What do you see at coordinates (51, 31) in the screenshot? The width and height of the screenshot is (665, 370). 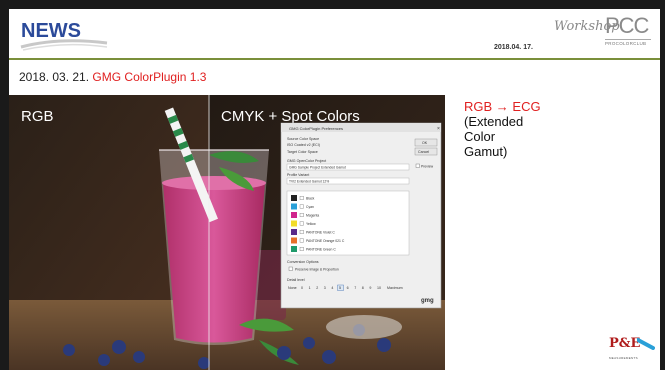 I see `svg-text: NEWS` at bounding box center [51, 31].